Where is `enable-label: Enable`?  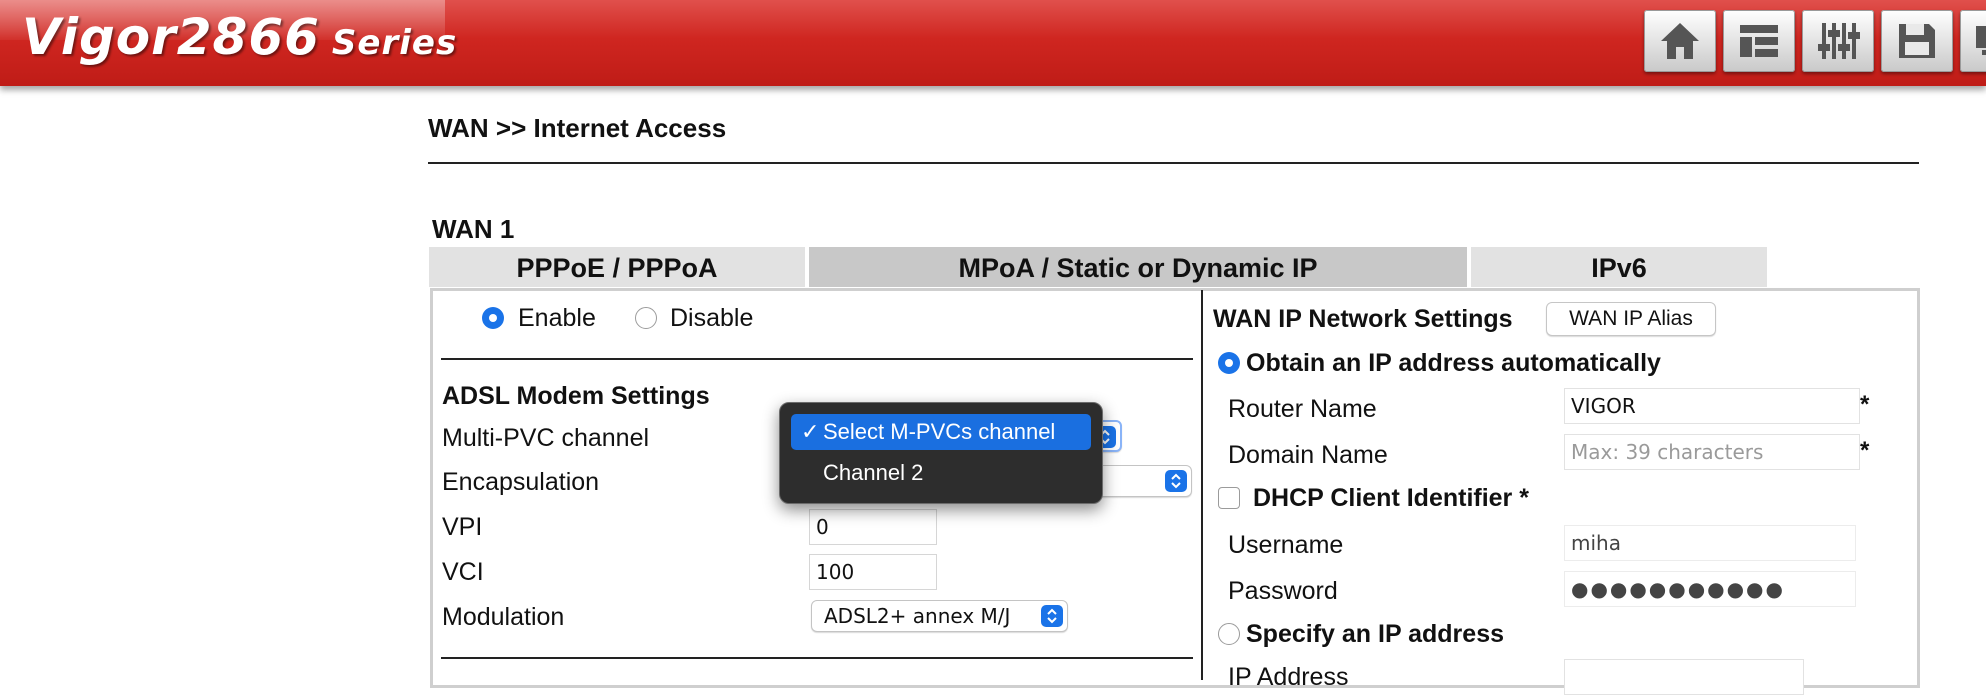 enable-label: Enable is located at coordinates (557, 318).